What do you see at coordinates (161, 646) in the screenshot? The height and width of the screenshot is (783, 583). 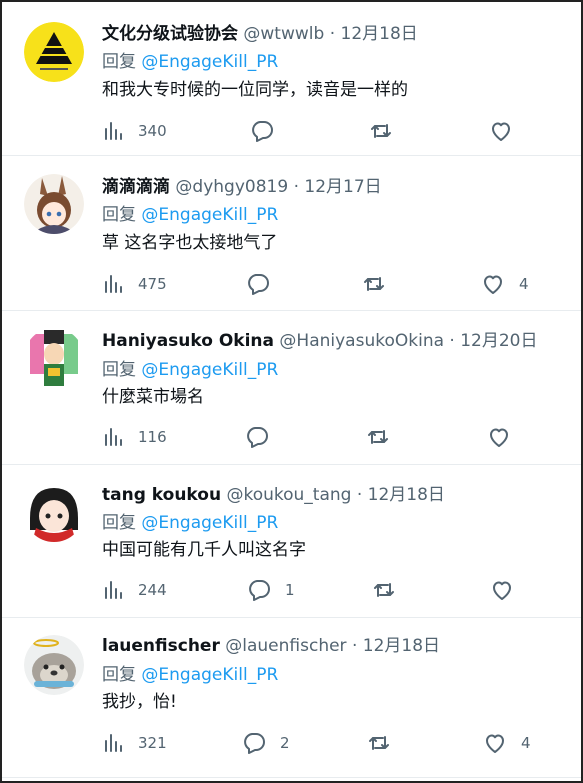 I see `display-name: lauenfischer` at bounding box center [161, 646].